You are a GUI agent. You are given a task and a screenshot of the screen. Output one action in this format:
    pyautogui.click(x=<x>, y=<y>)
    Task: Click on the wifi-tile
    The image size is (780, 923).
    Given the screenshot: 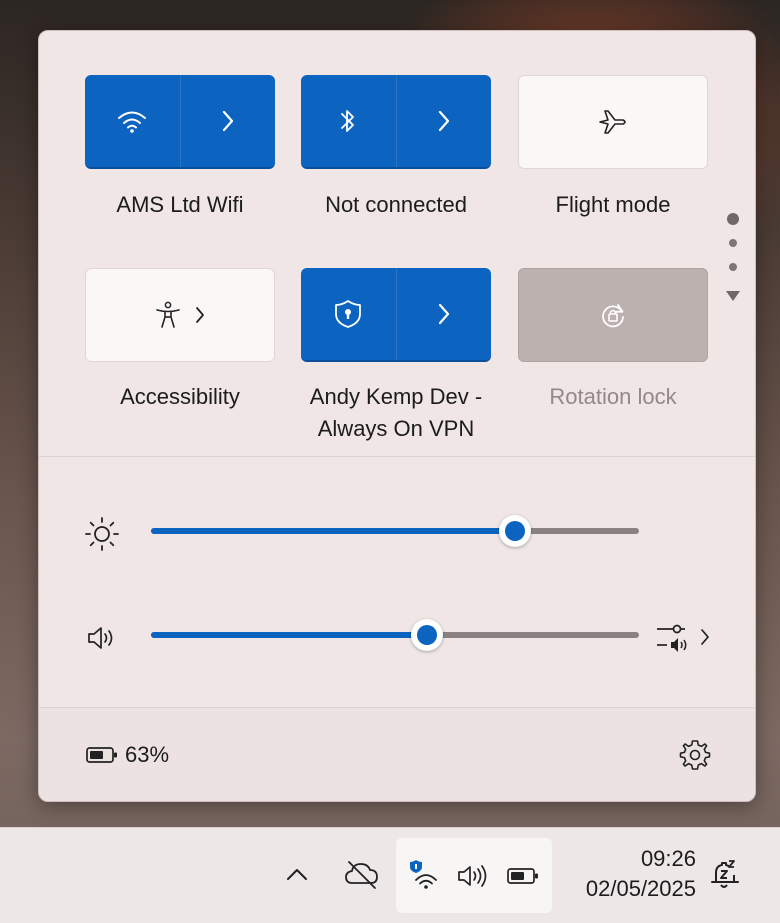 What is the action you would take?
    pyautogui.click(x=180, y=122)
    